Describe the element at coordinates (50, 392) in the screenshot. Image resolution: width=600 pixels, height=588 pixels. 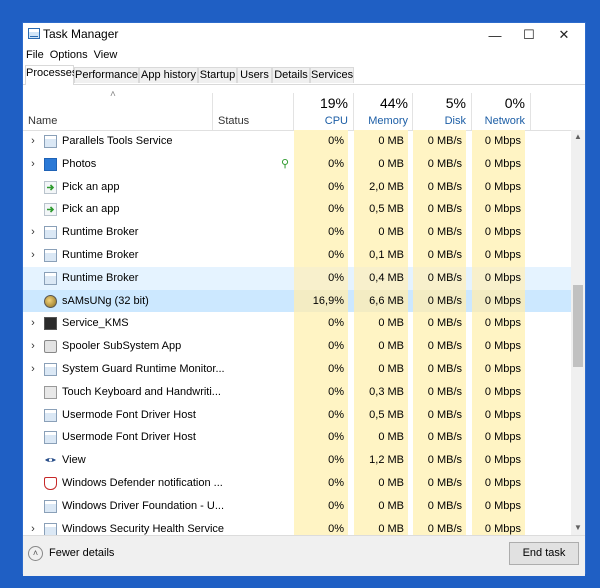
I see `keyboard-icon` at that location.